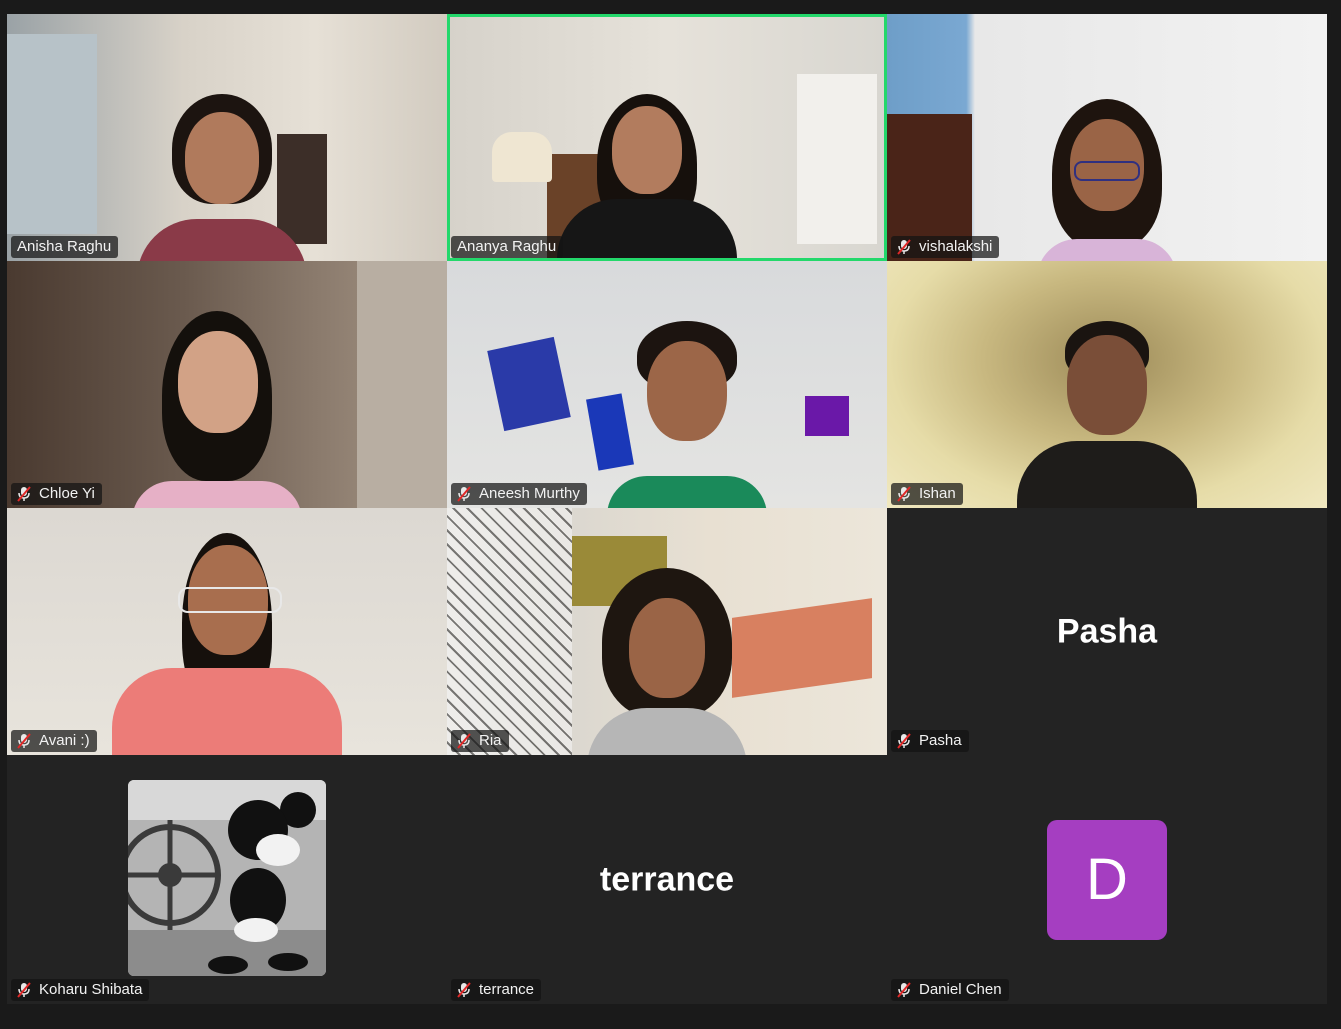  Describe the element at coordinates (937, 493) in the screenshot. I see `participant-name: Ishan` at that location.